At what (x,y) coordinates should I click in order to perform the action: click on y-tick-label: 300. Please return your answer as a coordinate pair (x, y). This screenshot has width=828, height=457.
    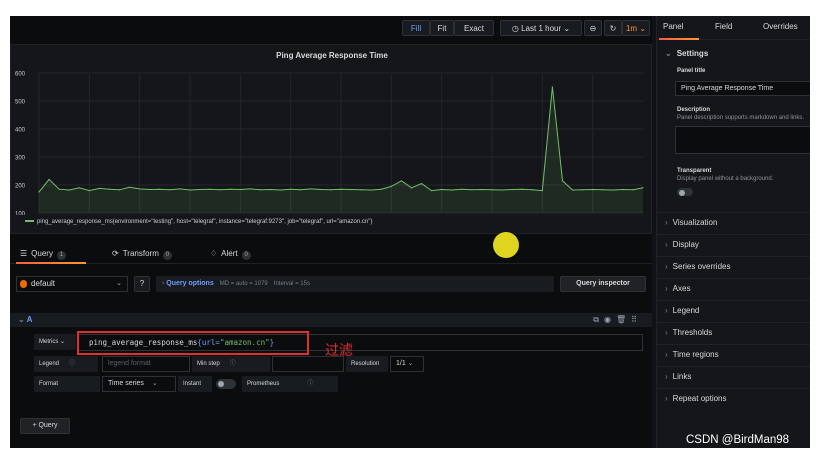
    Looking at the image, I should click on (20, 159).